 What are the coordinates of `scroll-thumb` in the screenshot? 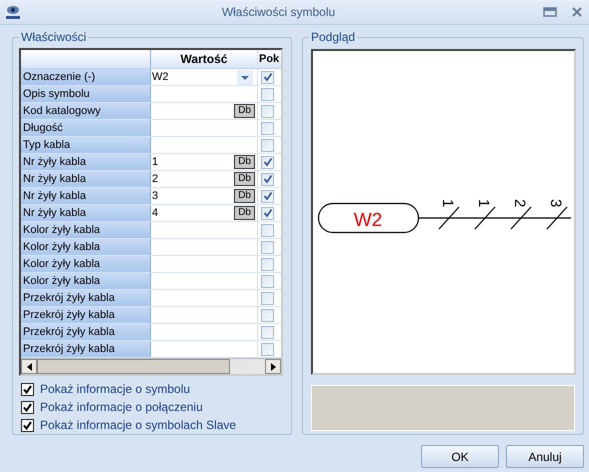 It's located at (133, 366).